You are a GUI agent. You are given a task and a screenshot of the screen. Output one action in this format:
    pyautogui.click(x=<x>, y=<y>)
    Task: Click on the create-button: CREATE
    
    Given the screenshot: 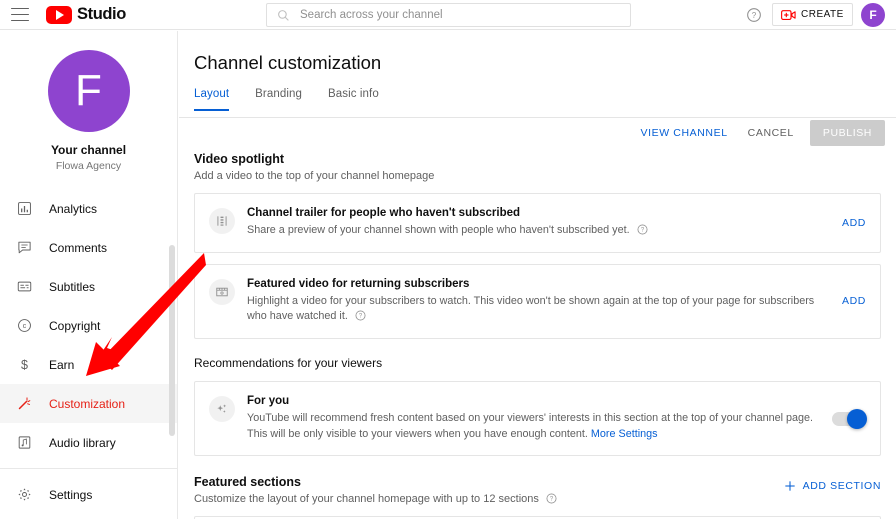 What is the action you would take?
    pyautogui.click(x=812, y=14)
    